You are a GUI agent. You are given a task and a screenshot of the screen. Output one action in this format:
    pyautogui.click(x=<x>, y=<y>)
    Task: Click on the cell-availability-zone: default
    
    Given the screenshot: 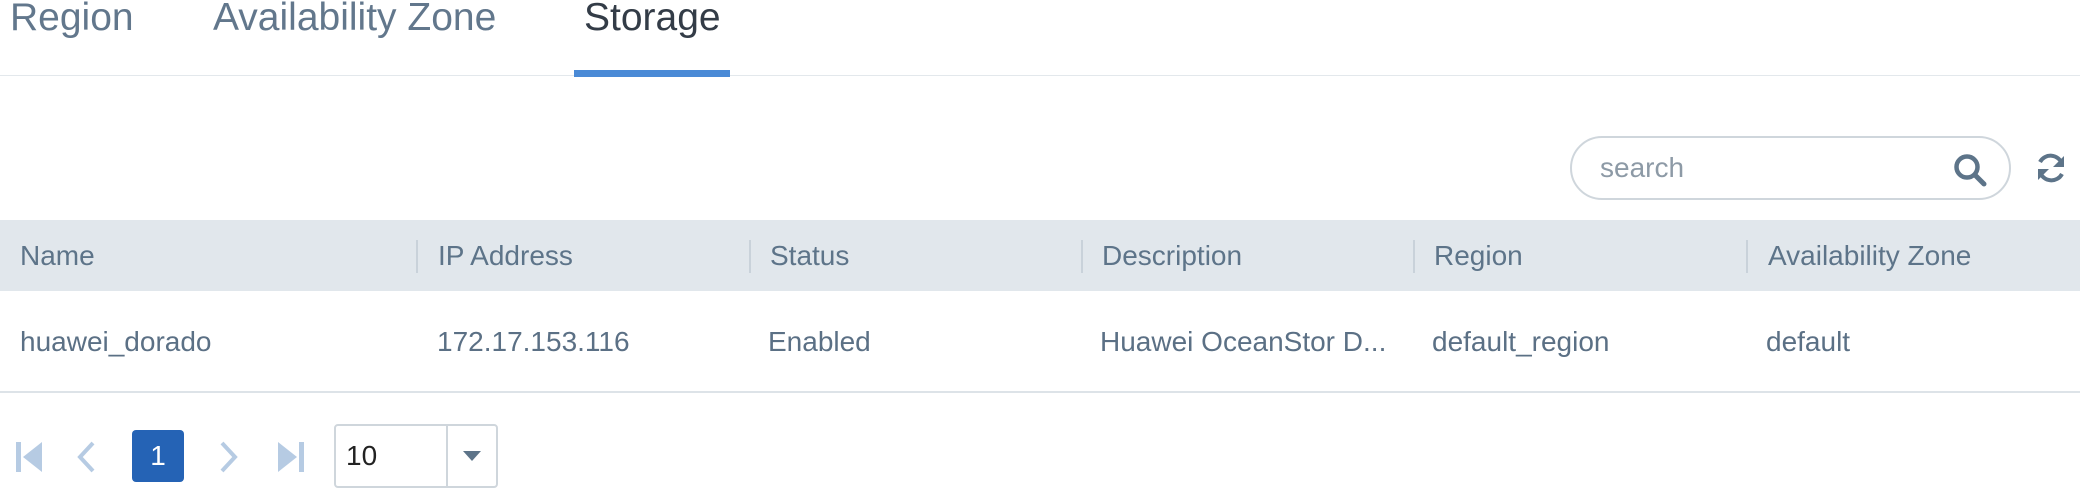 What is the action you would take?
    pyautogui.click(x=1808, y=341)
    